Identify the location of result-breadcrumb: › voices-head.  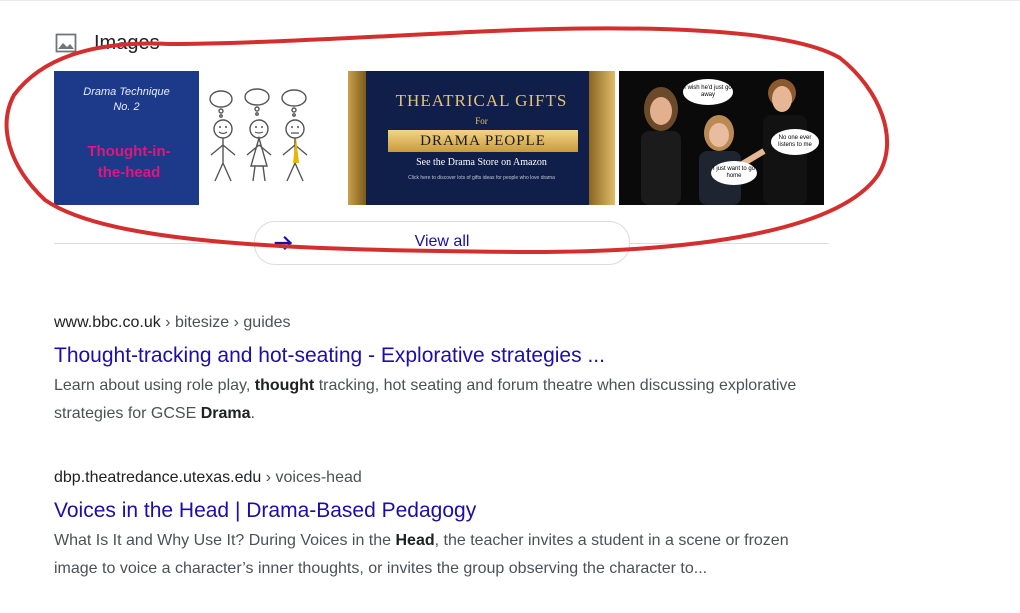
(311, 477).